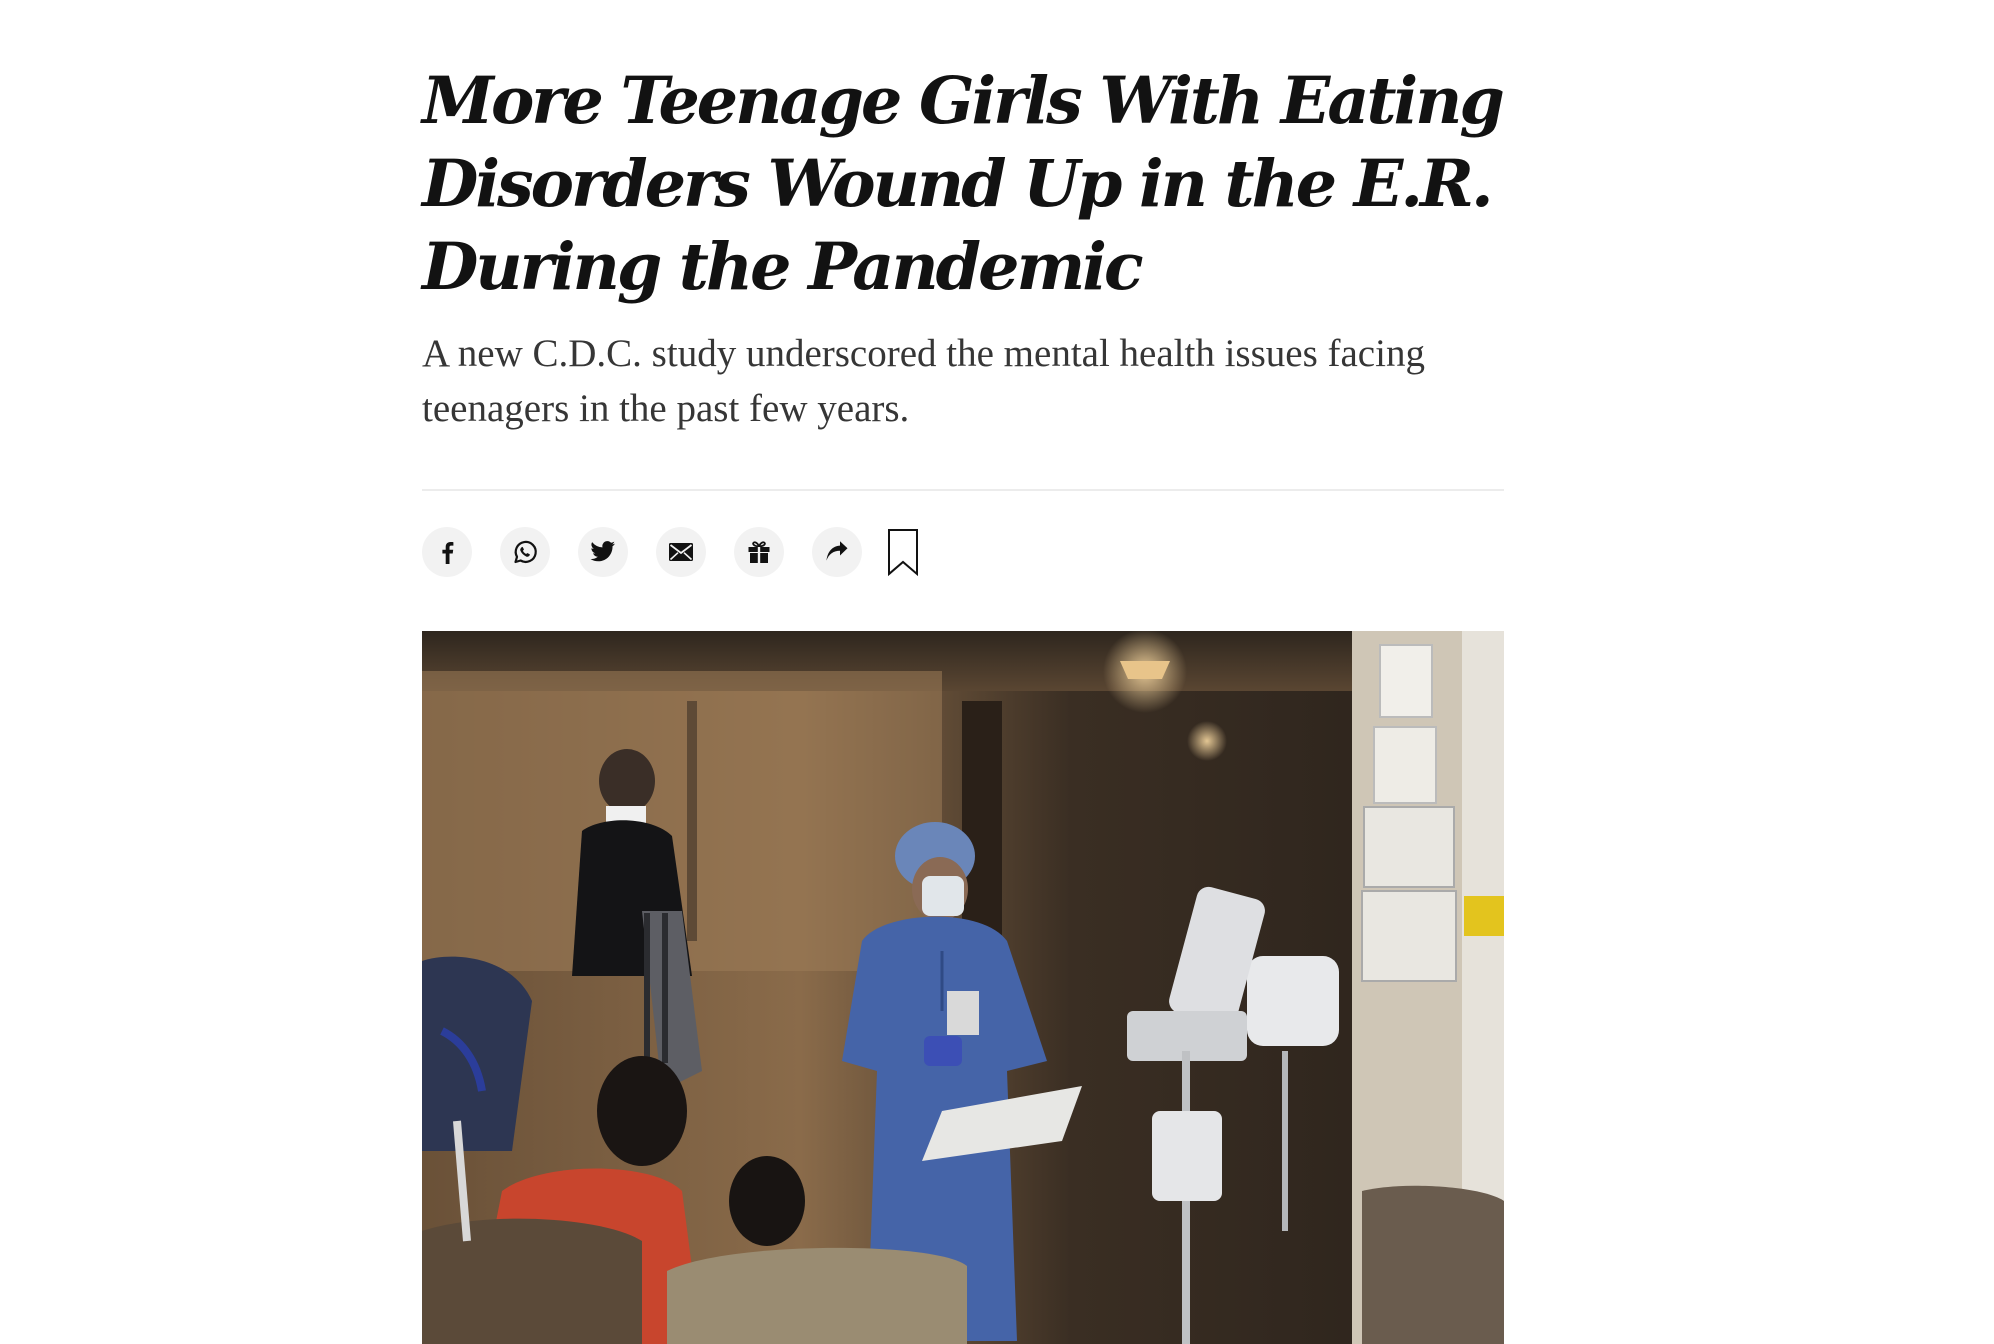  What do you see at coordinates (783, 267) in the screenshot?
I see `headline-line: During the Pandemic` at bounding box center [783, 267].